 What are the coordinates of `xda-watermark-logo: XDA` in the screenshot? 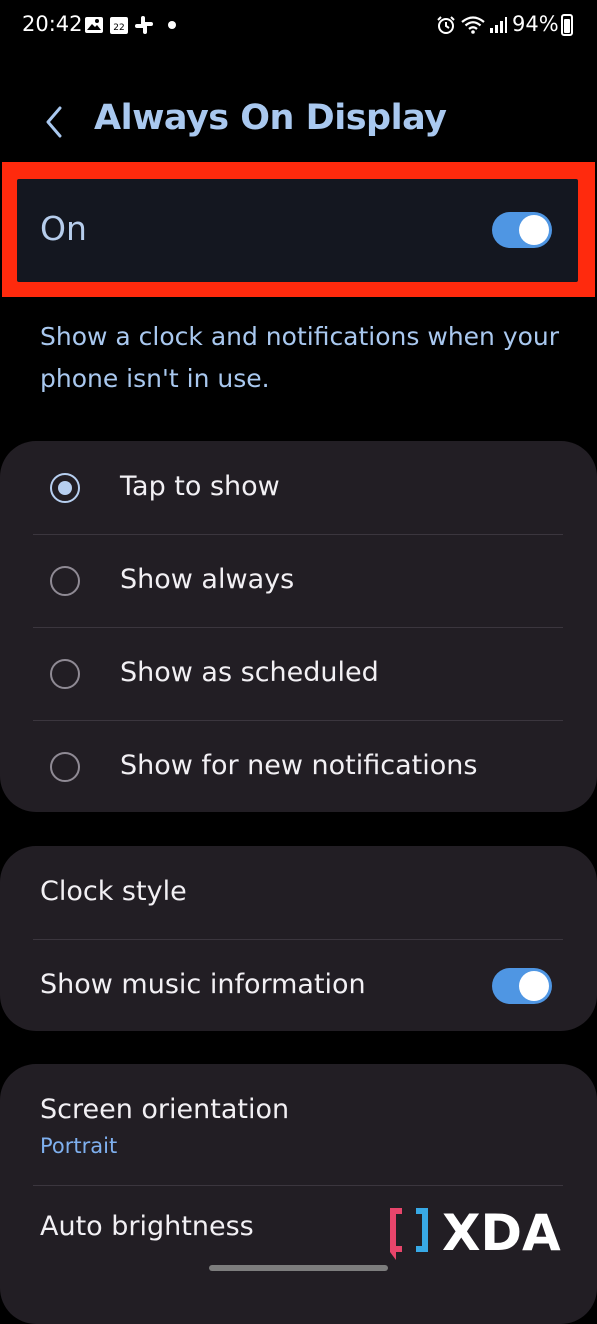 It's located at (475, 1233).